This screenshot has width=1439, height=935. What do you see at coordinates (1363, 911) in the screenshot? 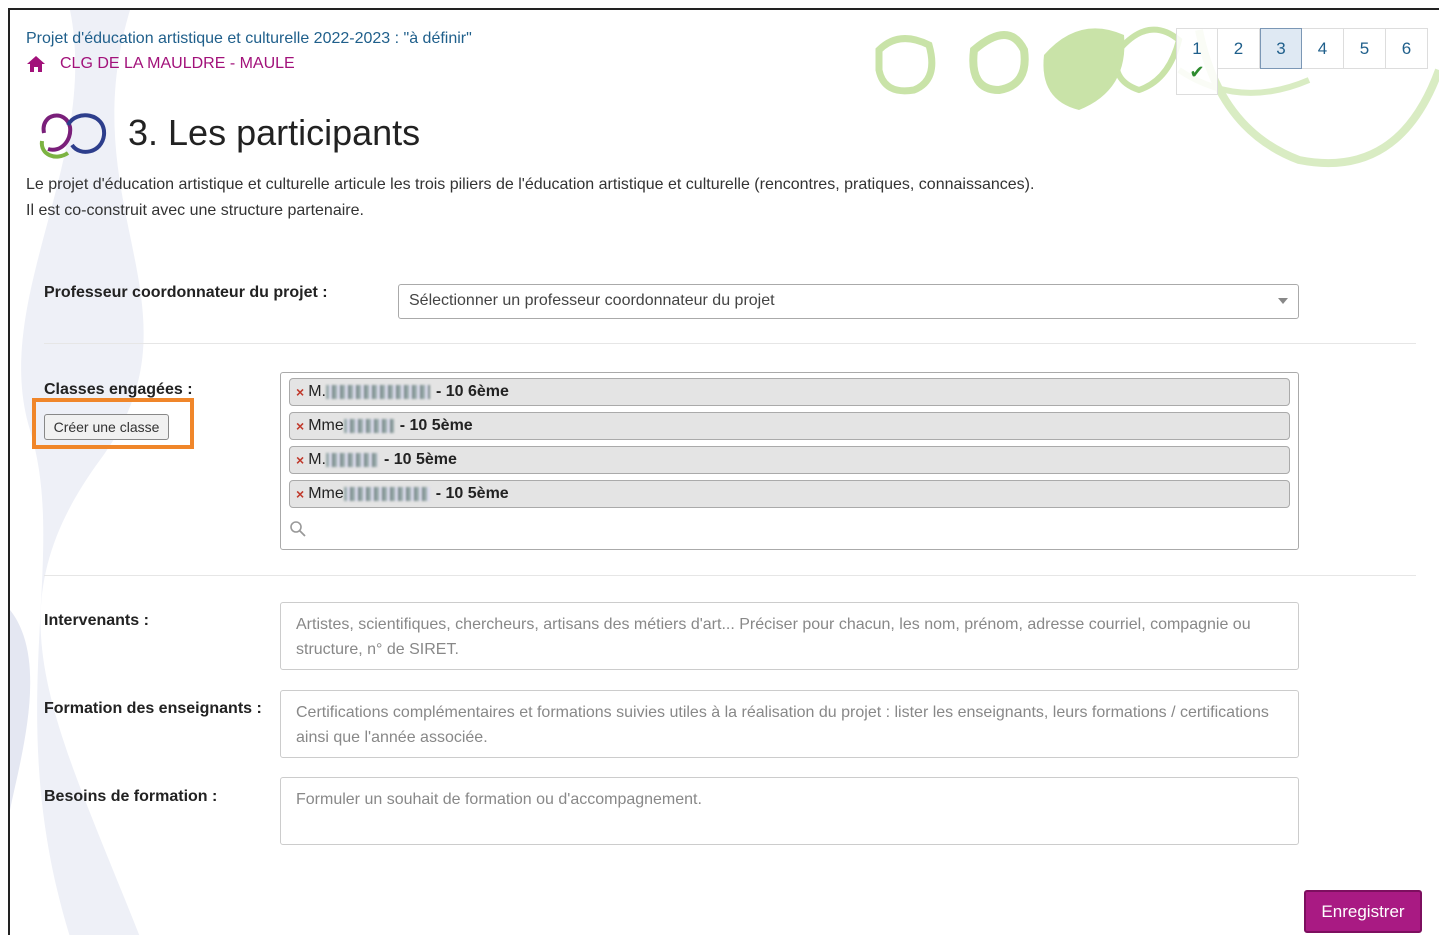
I see `save-button: Enregistrer` at bounding box center [1363, 911].